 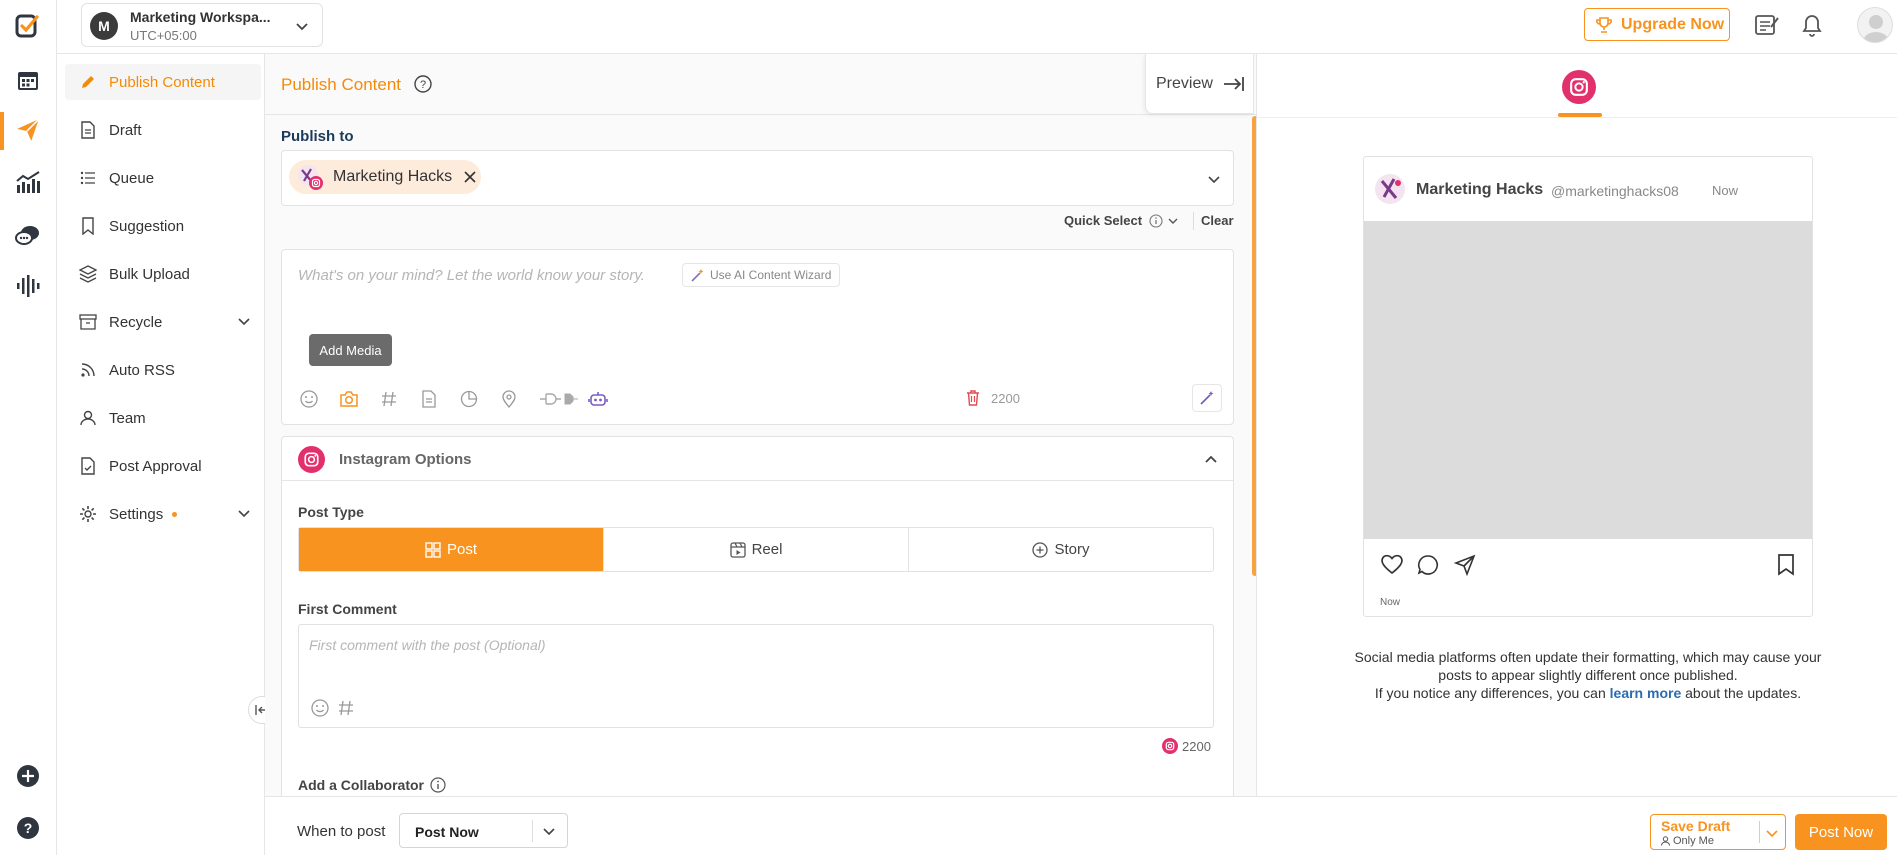 I want to click on nav-item-settings: Settings, so click(x=163, y=514).